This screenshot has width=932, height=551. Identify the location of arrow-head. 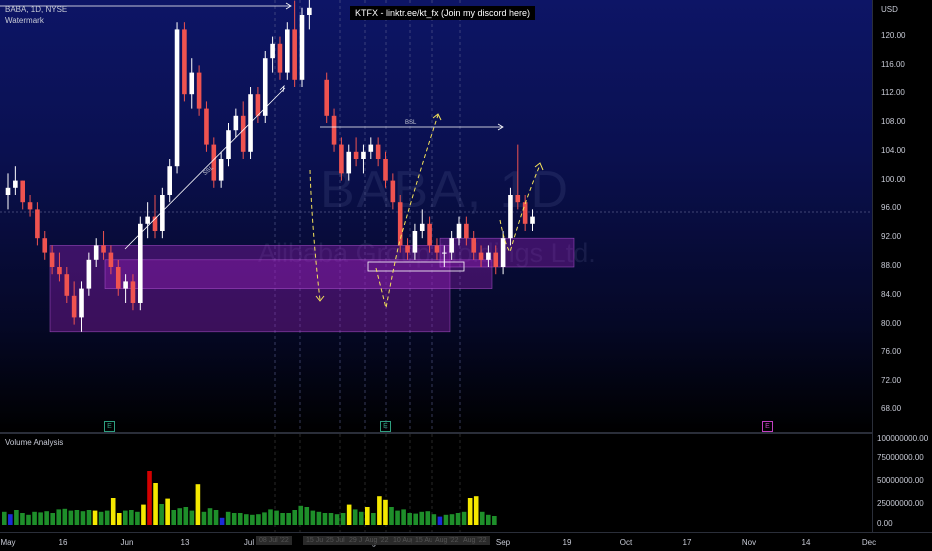
(539, 166).